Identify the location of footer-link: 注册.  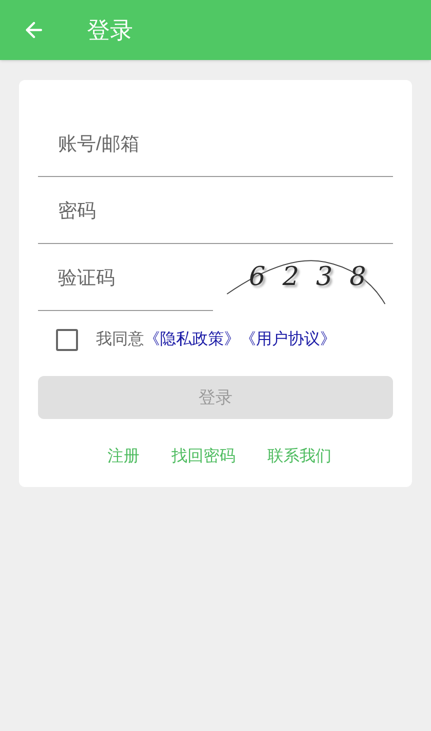
(124, 457).